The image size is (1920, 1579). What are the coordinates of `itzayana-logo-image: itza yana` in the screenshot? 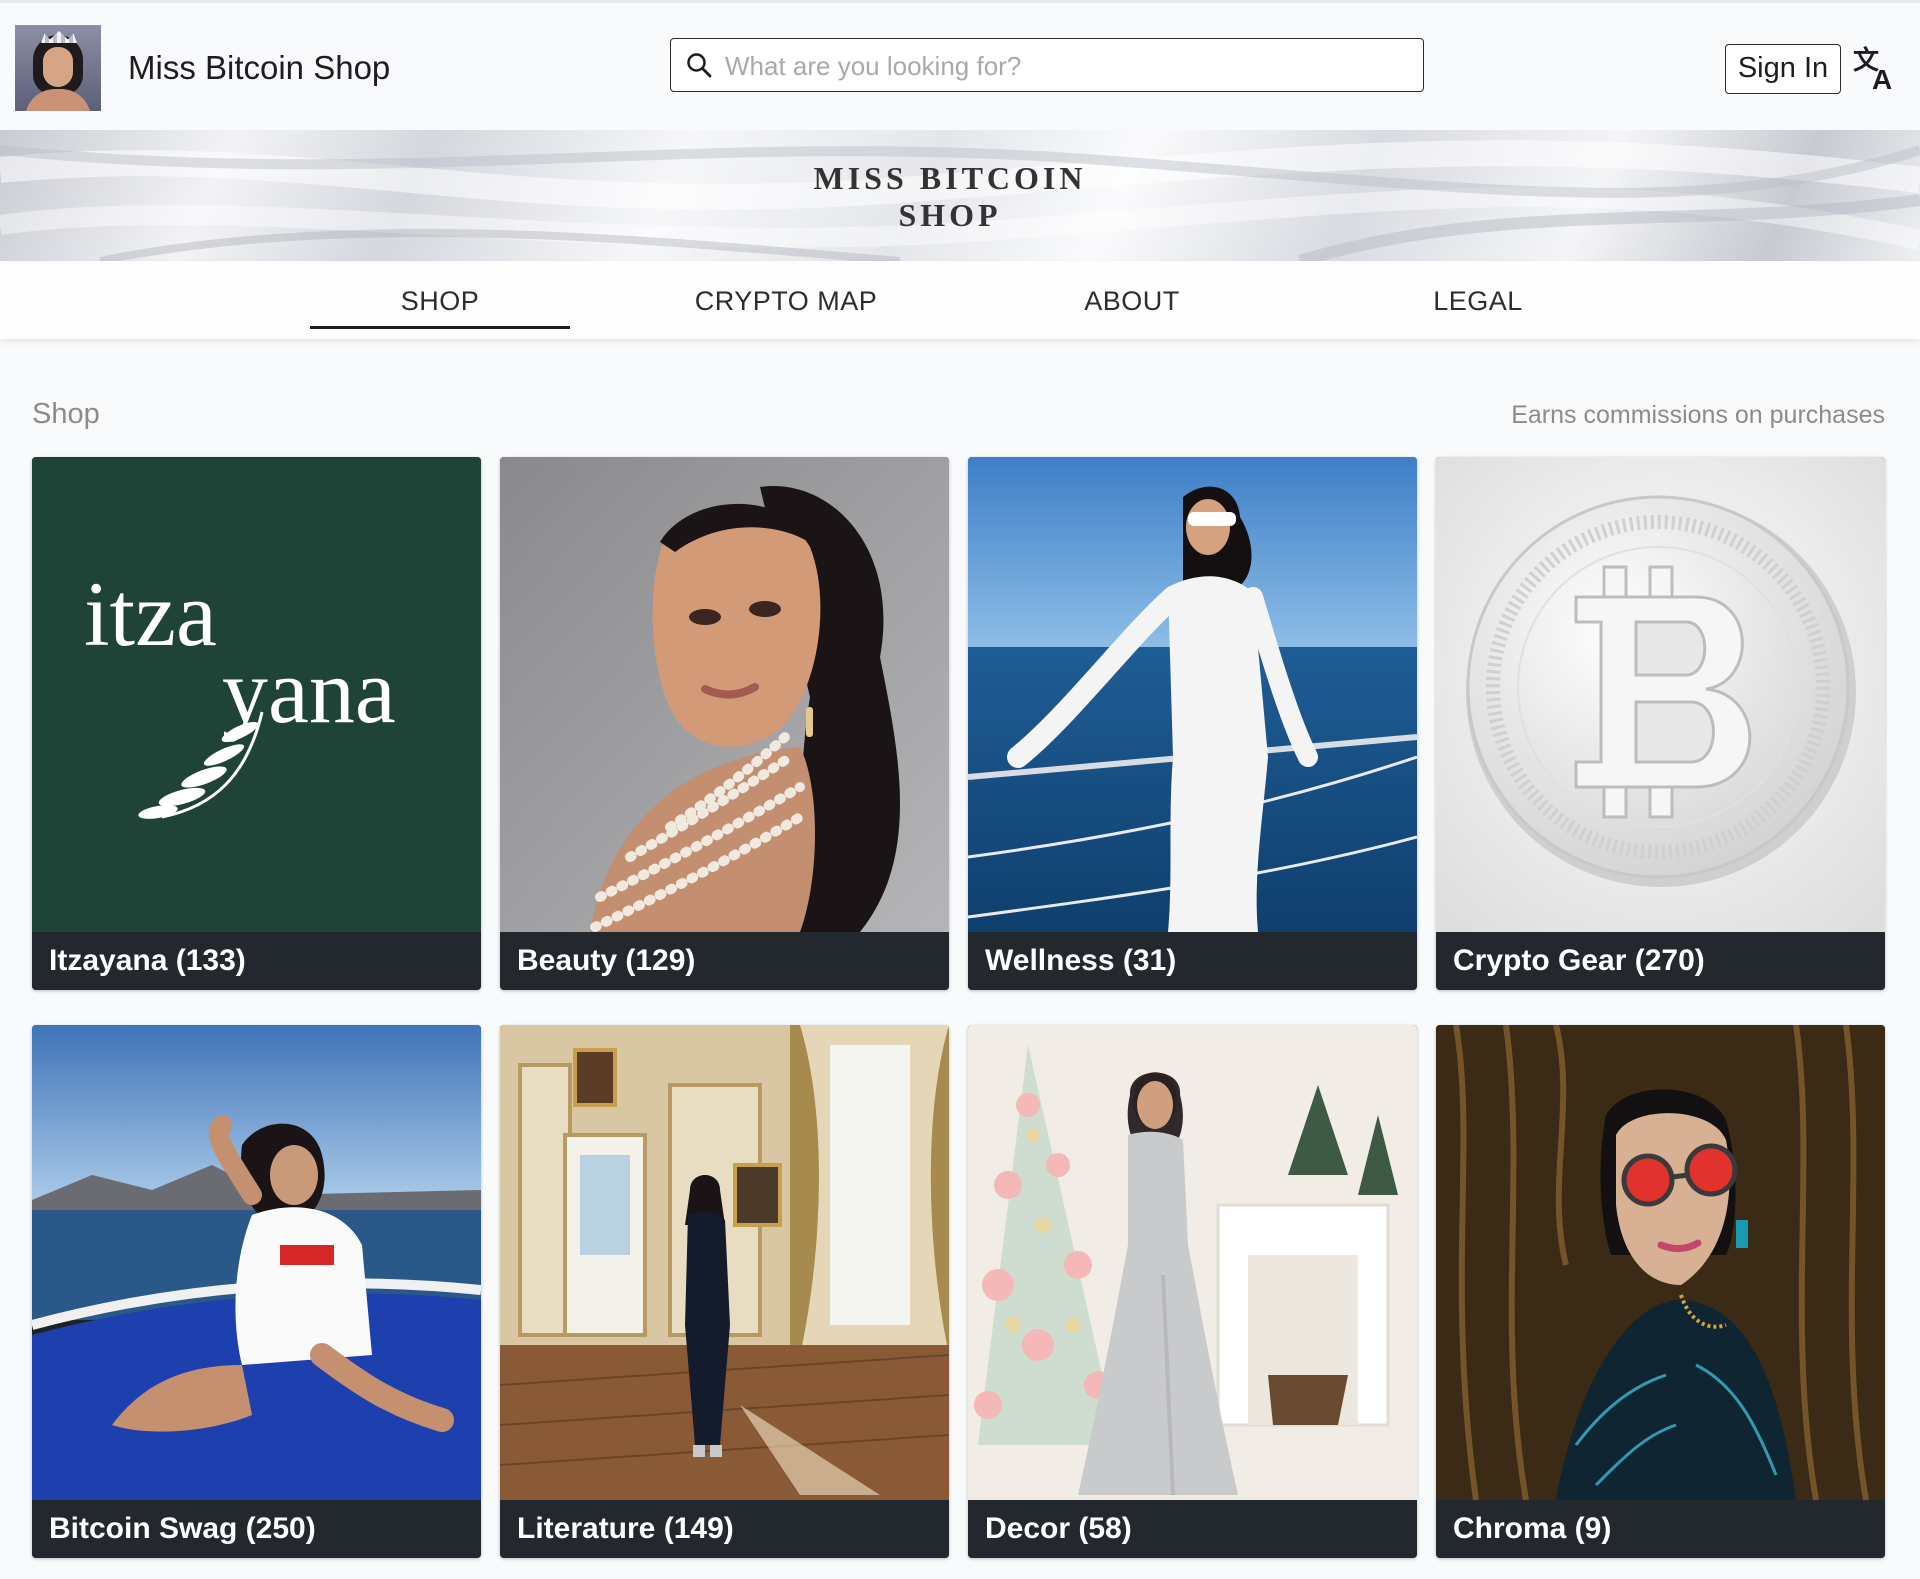 It's located at (256, 694).